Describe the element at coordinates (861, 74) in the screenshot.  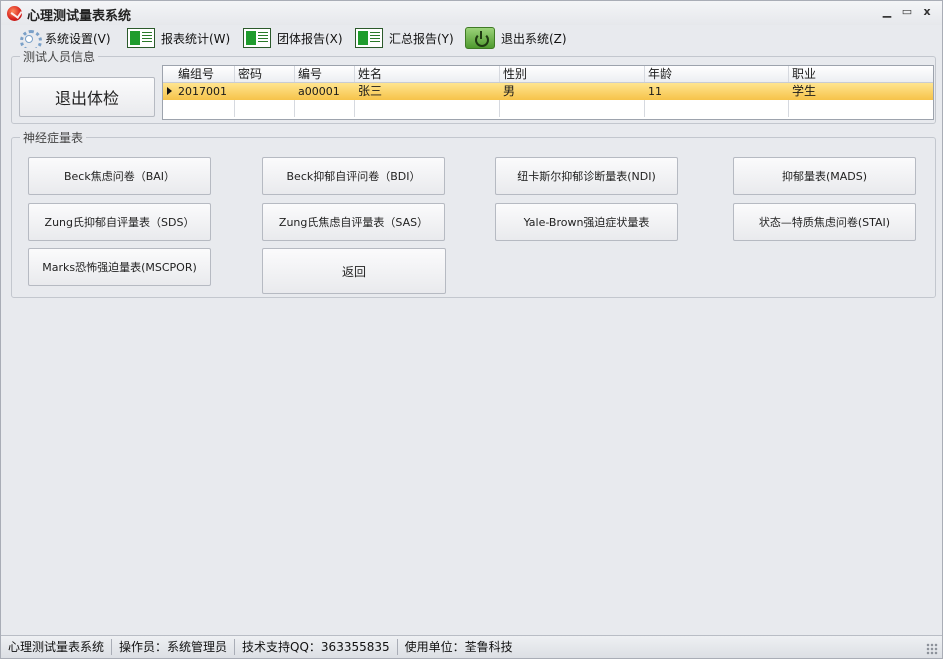
I see `column-header: 职业` at that location.